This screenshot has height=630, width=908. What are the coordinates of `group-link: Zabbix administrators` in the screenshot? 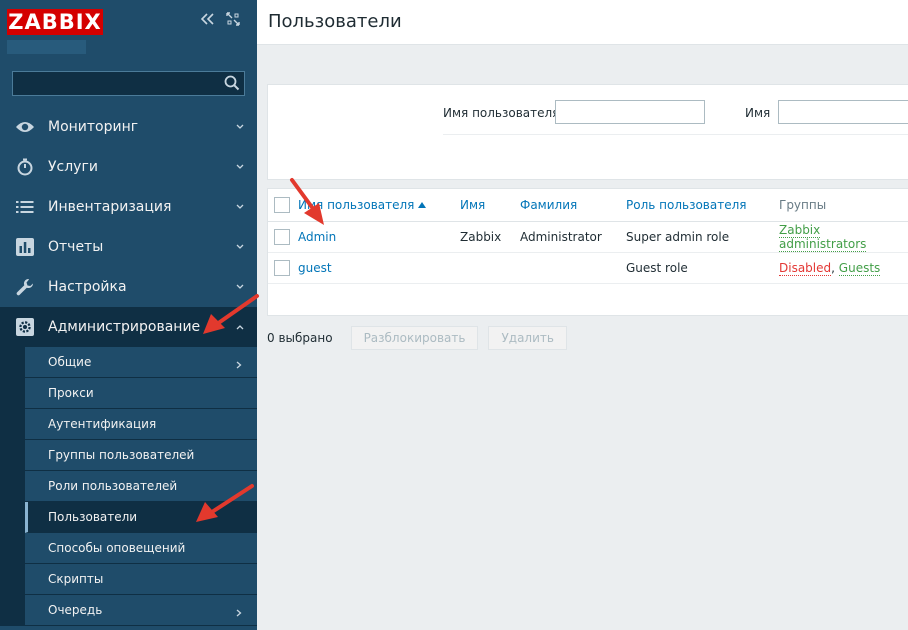 It's located at (823, 237).